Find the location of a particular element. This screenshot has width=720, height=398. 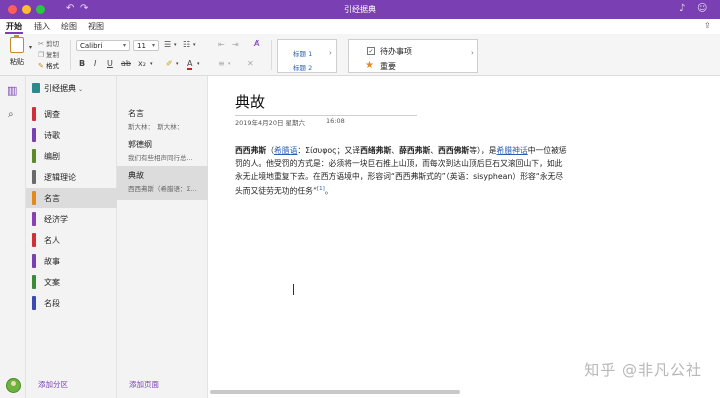

indent-icon: ⇥ is located at coordinates (235, 45).